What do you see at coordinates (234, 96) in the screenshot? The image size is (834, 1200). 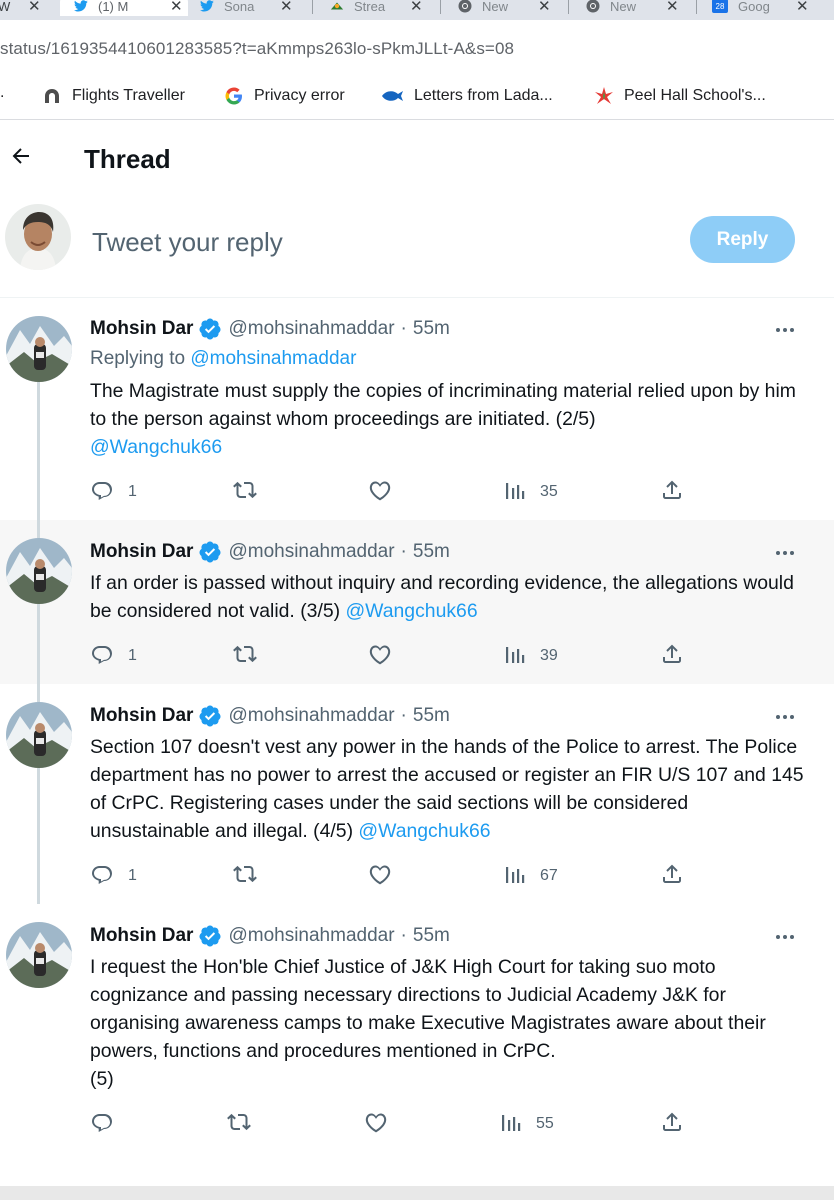 I see `google-g-icon` at bounding box center [234, 96].